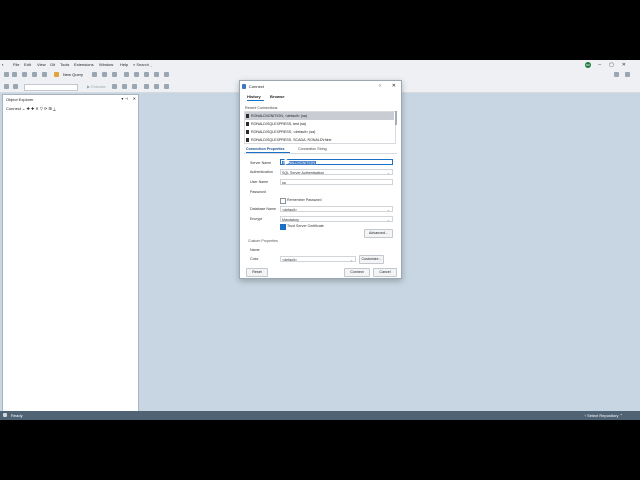 This screenshot has height=480, width=640. I want to click on trust-server-certificate-label: Trust Server Certificate, so click(305, 226).